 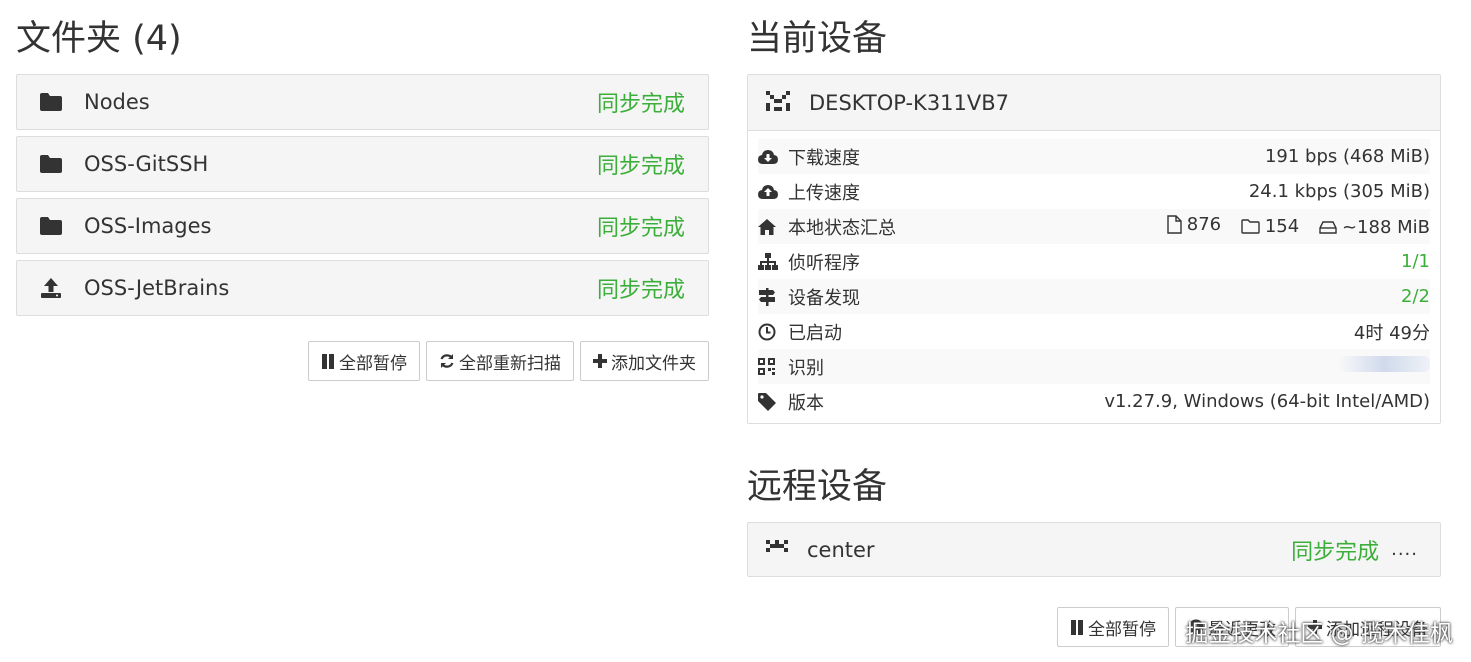 I want to click on watermark-text: 掘金技术社区 @ 揽木佳枫, so click(x=1319, y=634).